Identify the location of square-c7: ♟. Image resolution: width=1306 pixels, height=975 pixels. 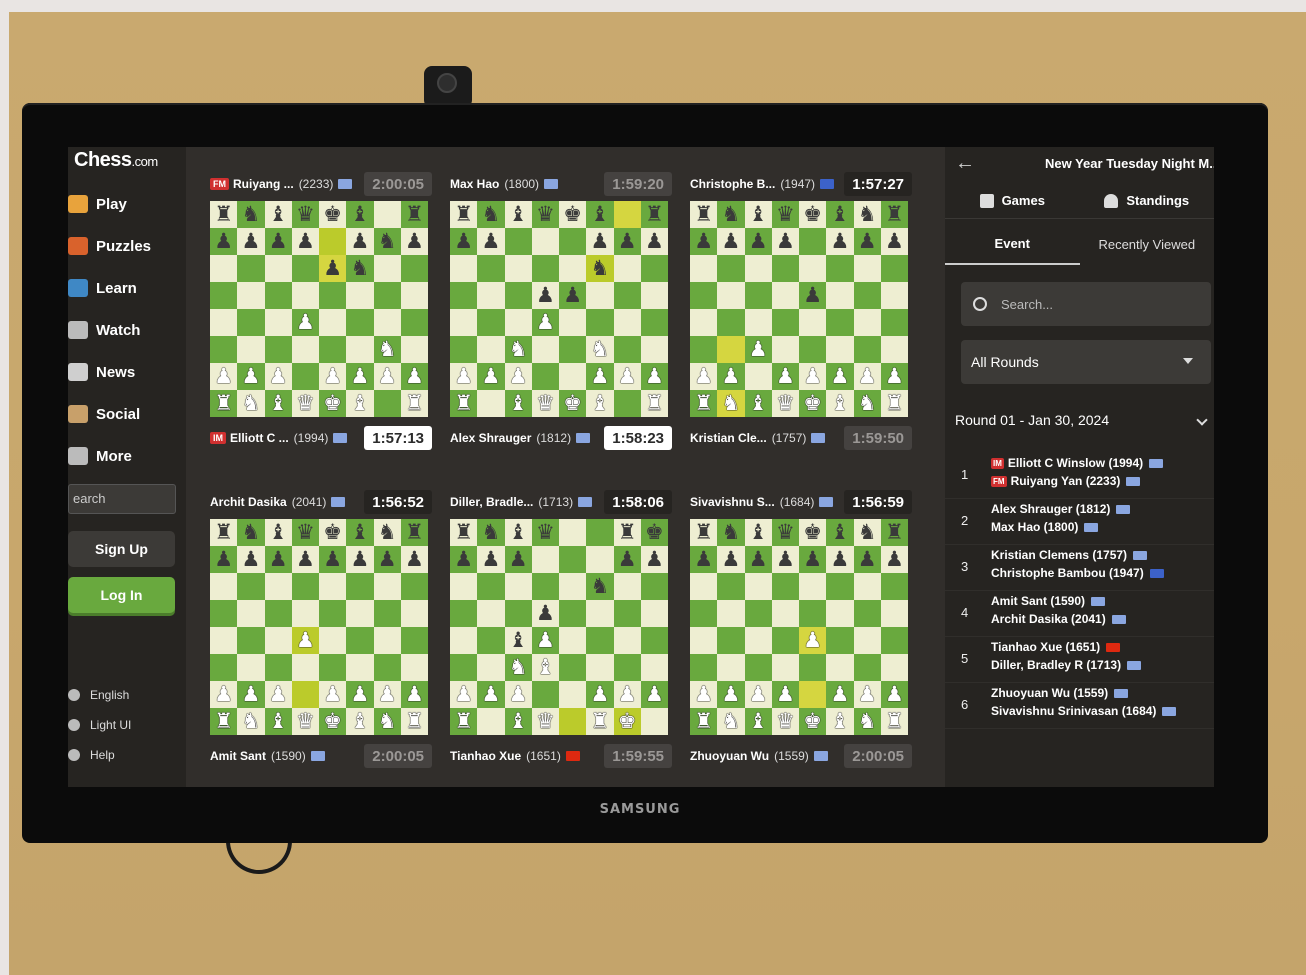
(758, 559).